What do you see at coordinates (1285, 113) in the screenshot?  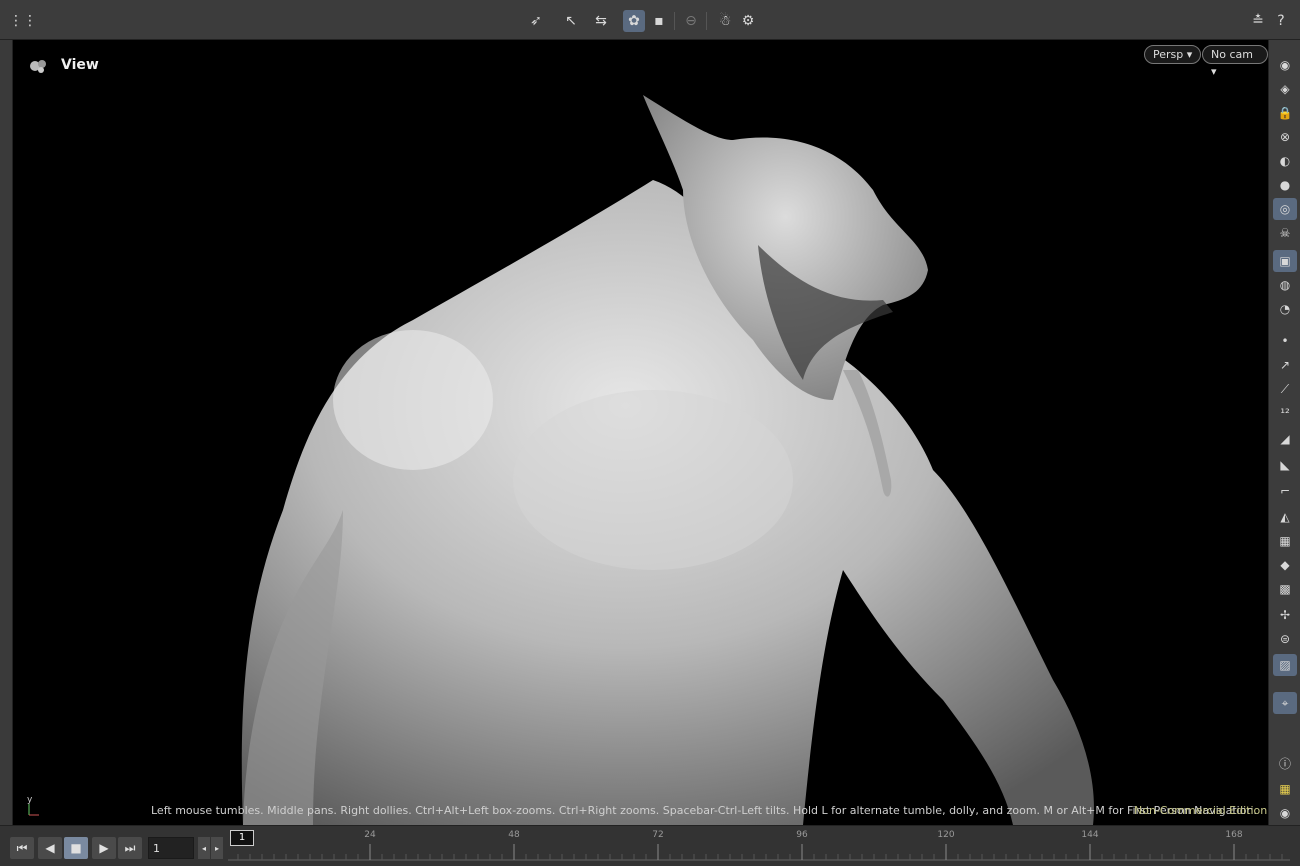 I see `lock-icon: 🔒` at bounding box center [1285, 113].